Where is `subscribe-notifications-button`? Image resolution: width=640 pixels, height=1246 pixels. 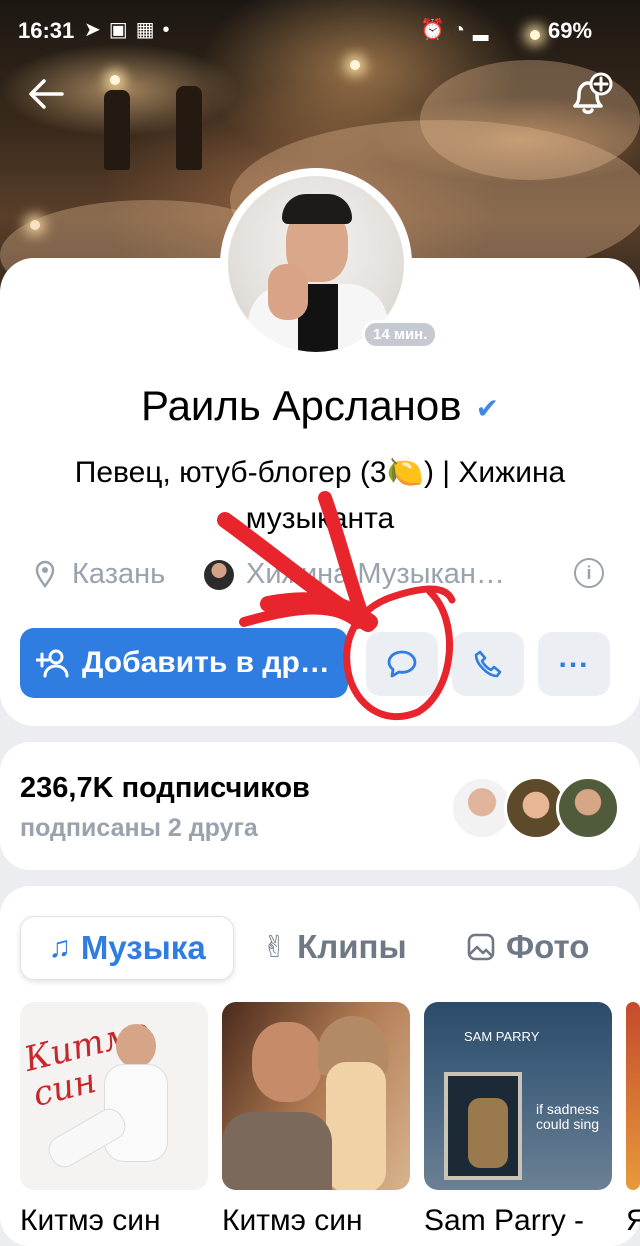 subscribe-notifications-button is located at coordinates (590, 94).